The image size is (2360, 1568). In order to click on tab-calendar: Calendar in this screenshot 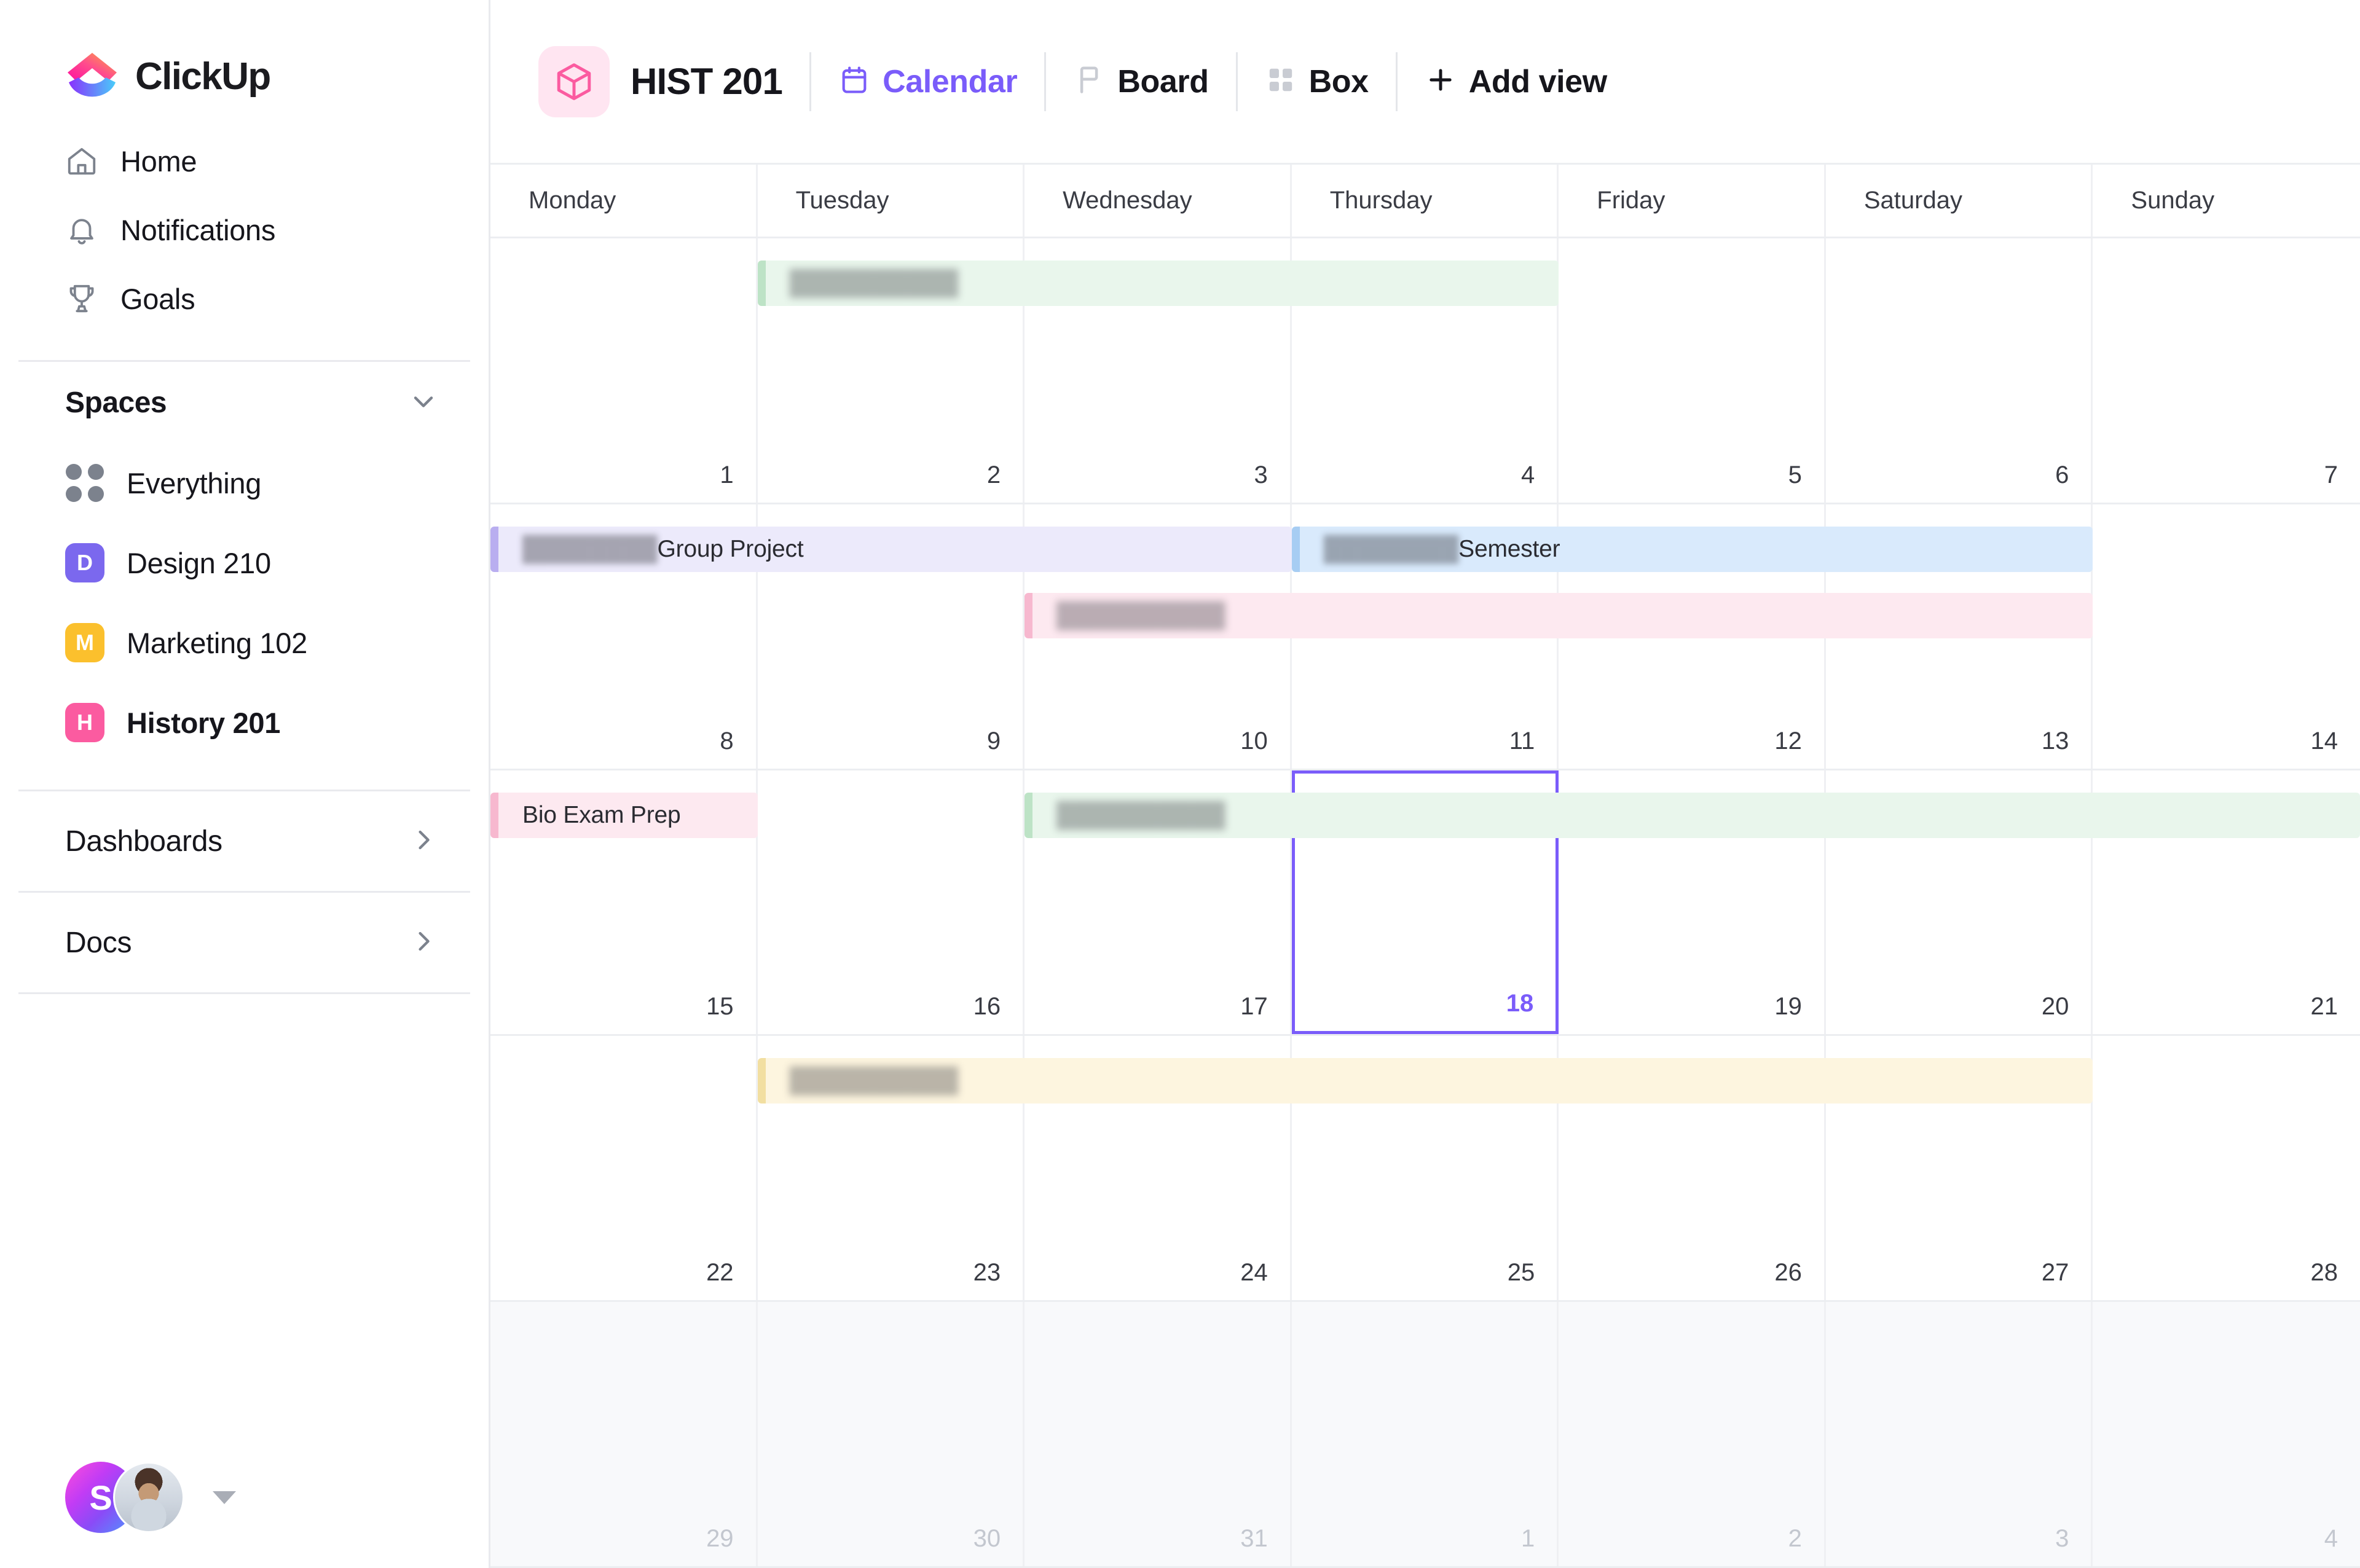, I will do `click(928, 81)`.